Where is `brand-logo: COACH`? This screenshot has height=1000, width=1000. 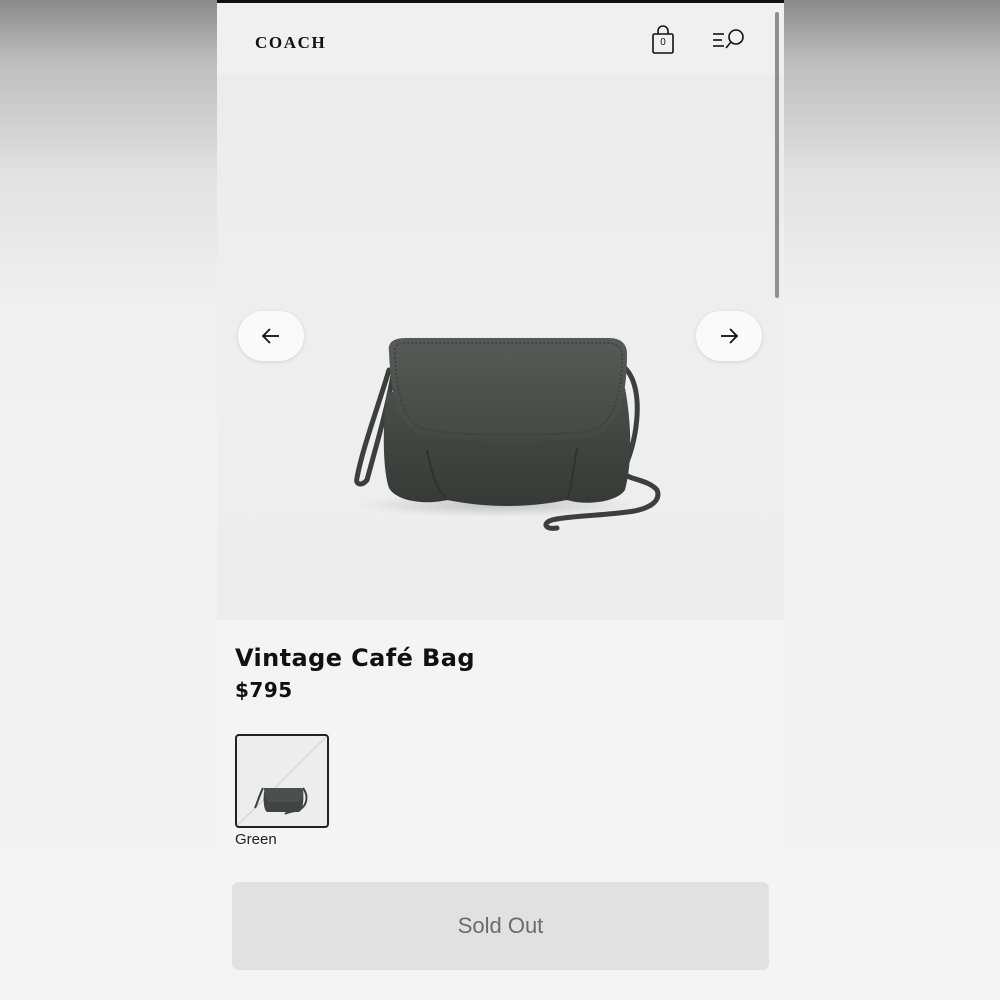
brand-logo: COACH is located at coordinates (290, 43).